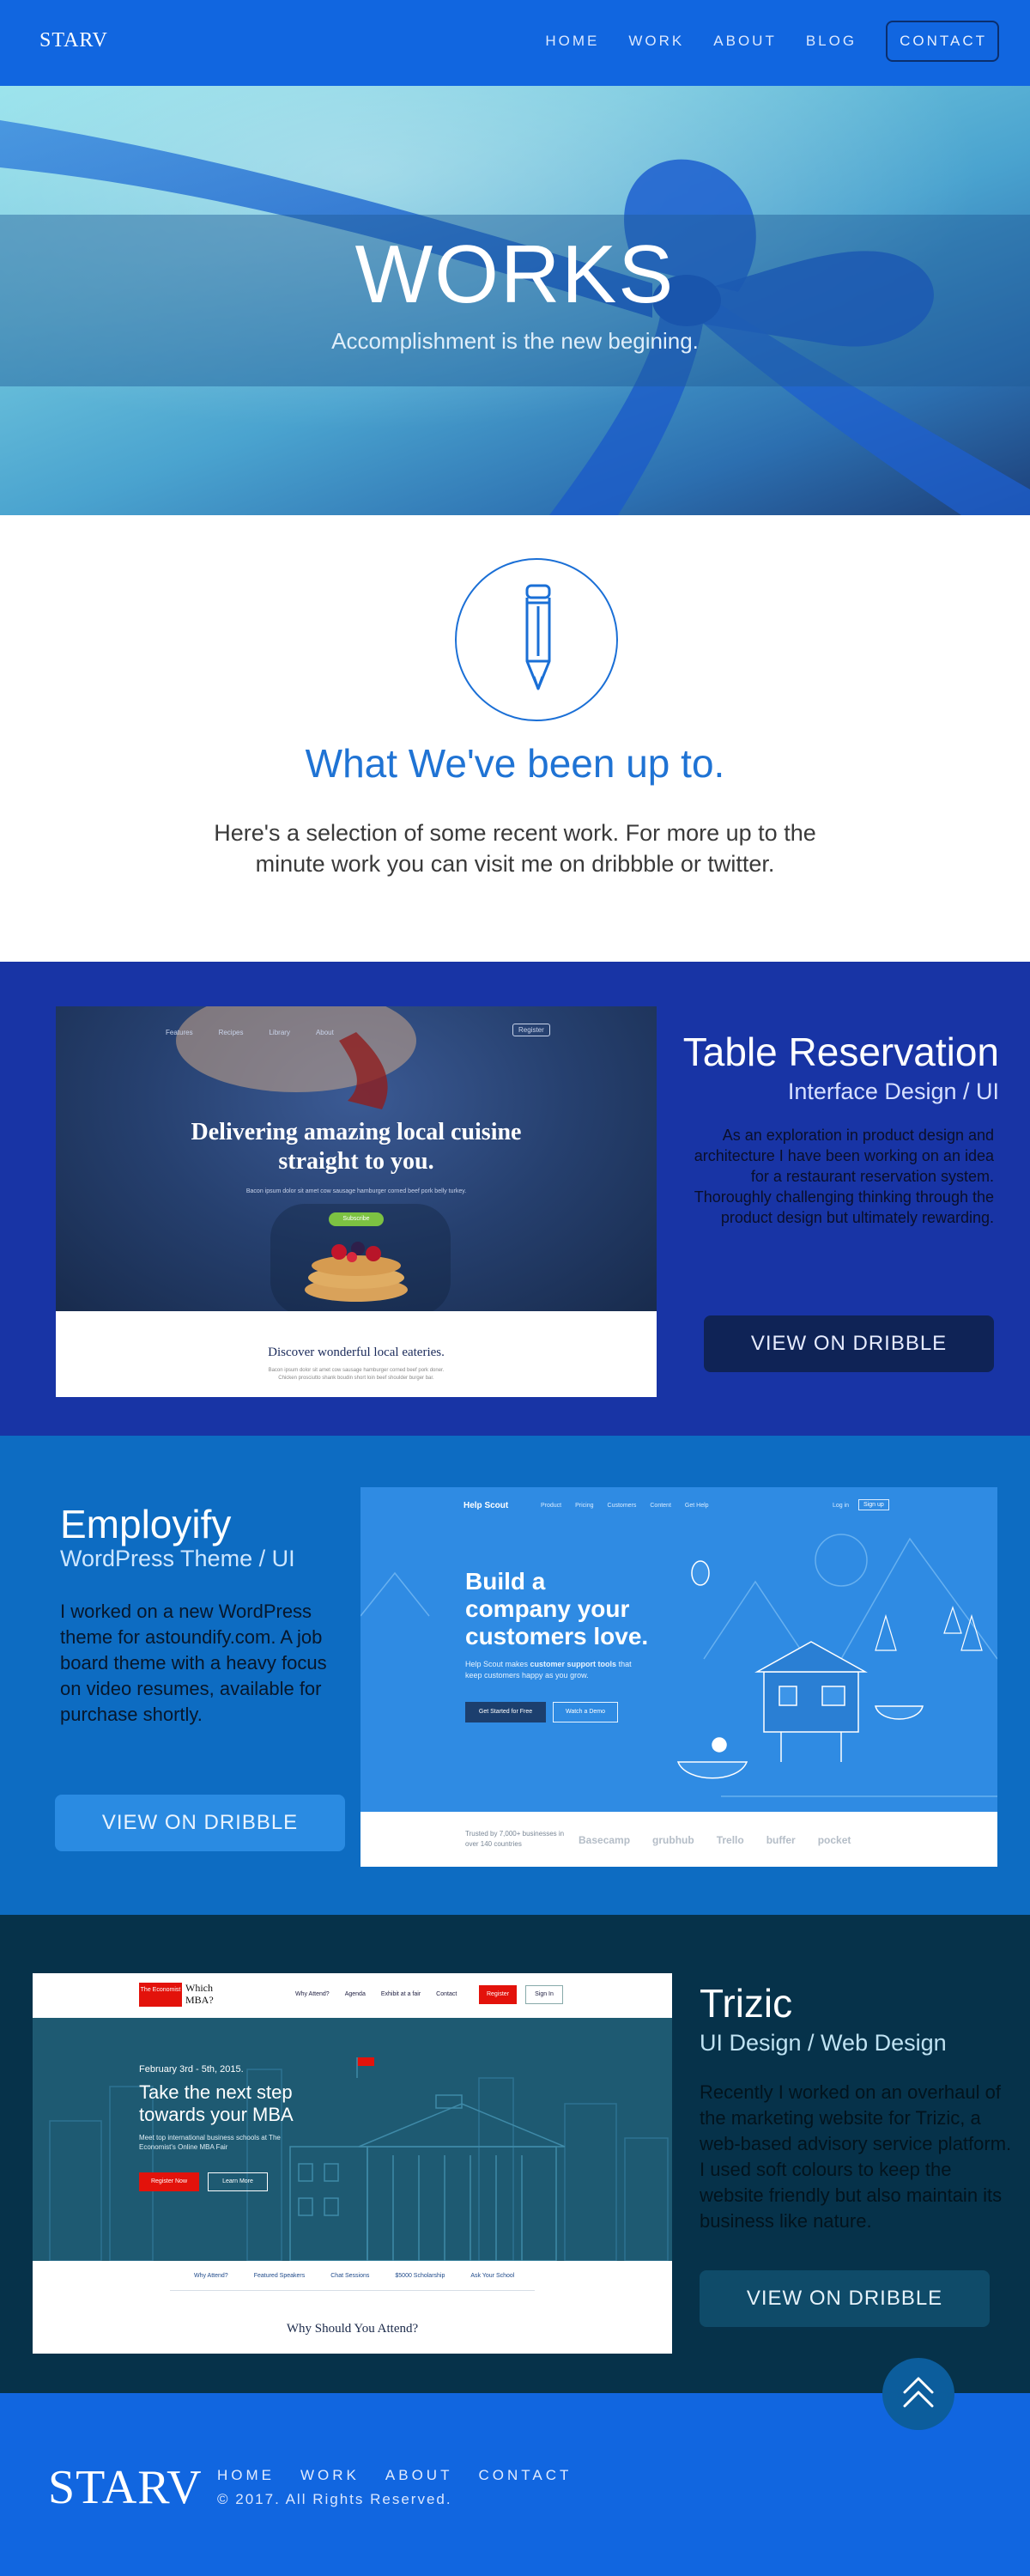 This screenshot has width=1030, height=2576. What do you see at coordinates (841, 1506) in the screenshot?
I see `mini-login-link: Log in` at bounding box center [841, 1506].